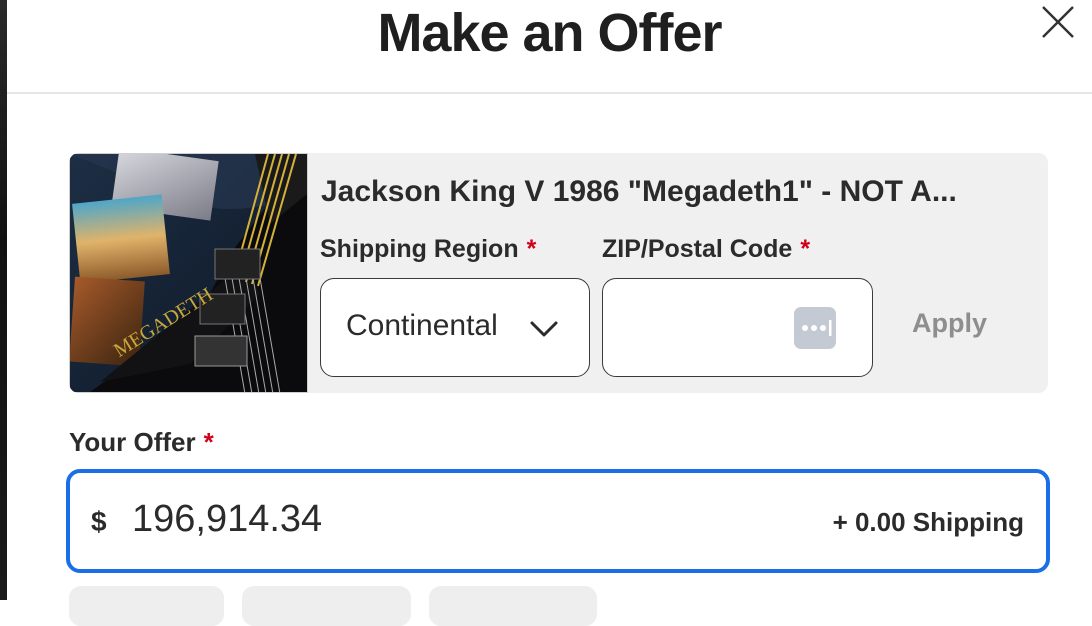 The width and height of the screenshot is (1092, 626). I want to click on shipping-region-value: Continental, so click(422, 325).